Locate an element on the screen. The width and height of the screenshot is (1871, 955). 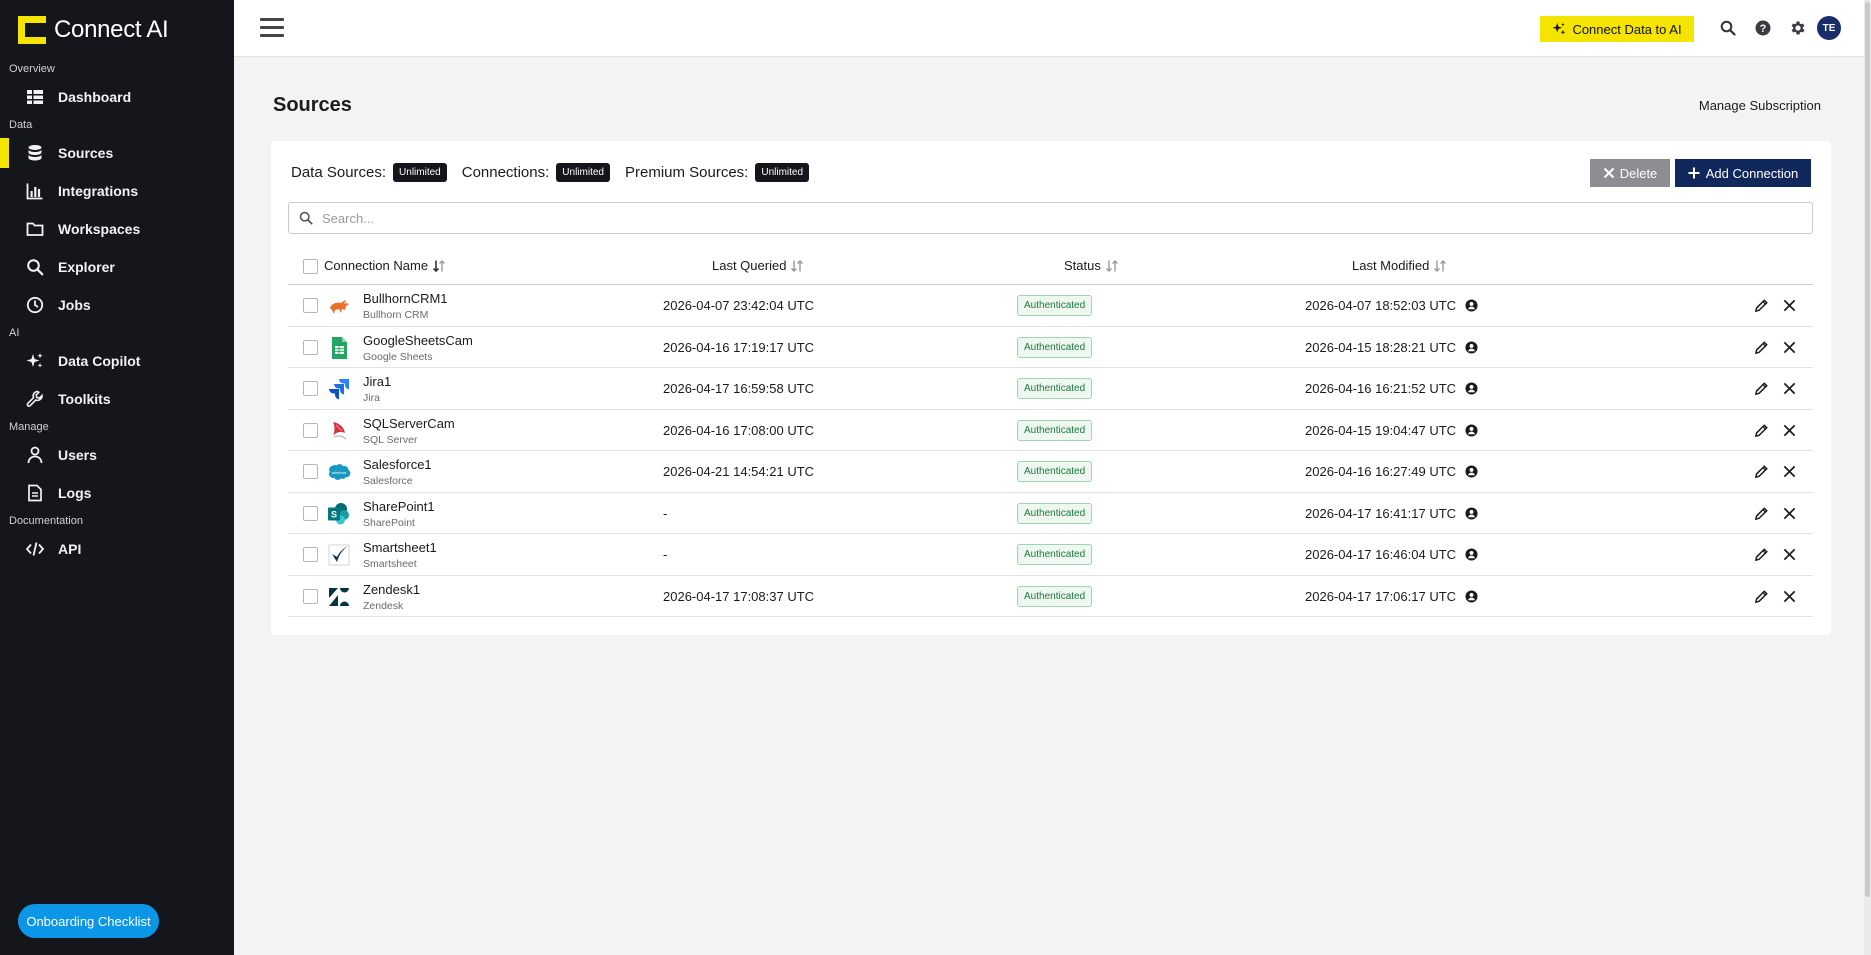
sidebar-item-dashboard: Dashboard is located at coordinates (117, 97).